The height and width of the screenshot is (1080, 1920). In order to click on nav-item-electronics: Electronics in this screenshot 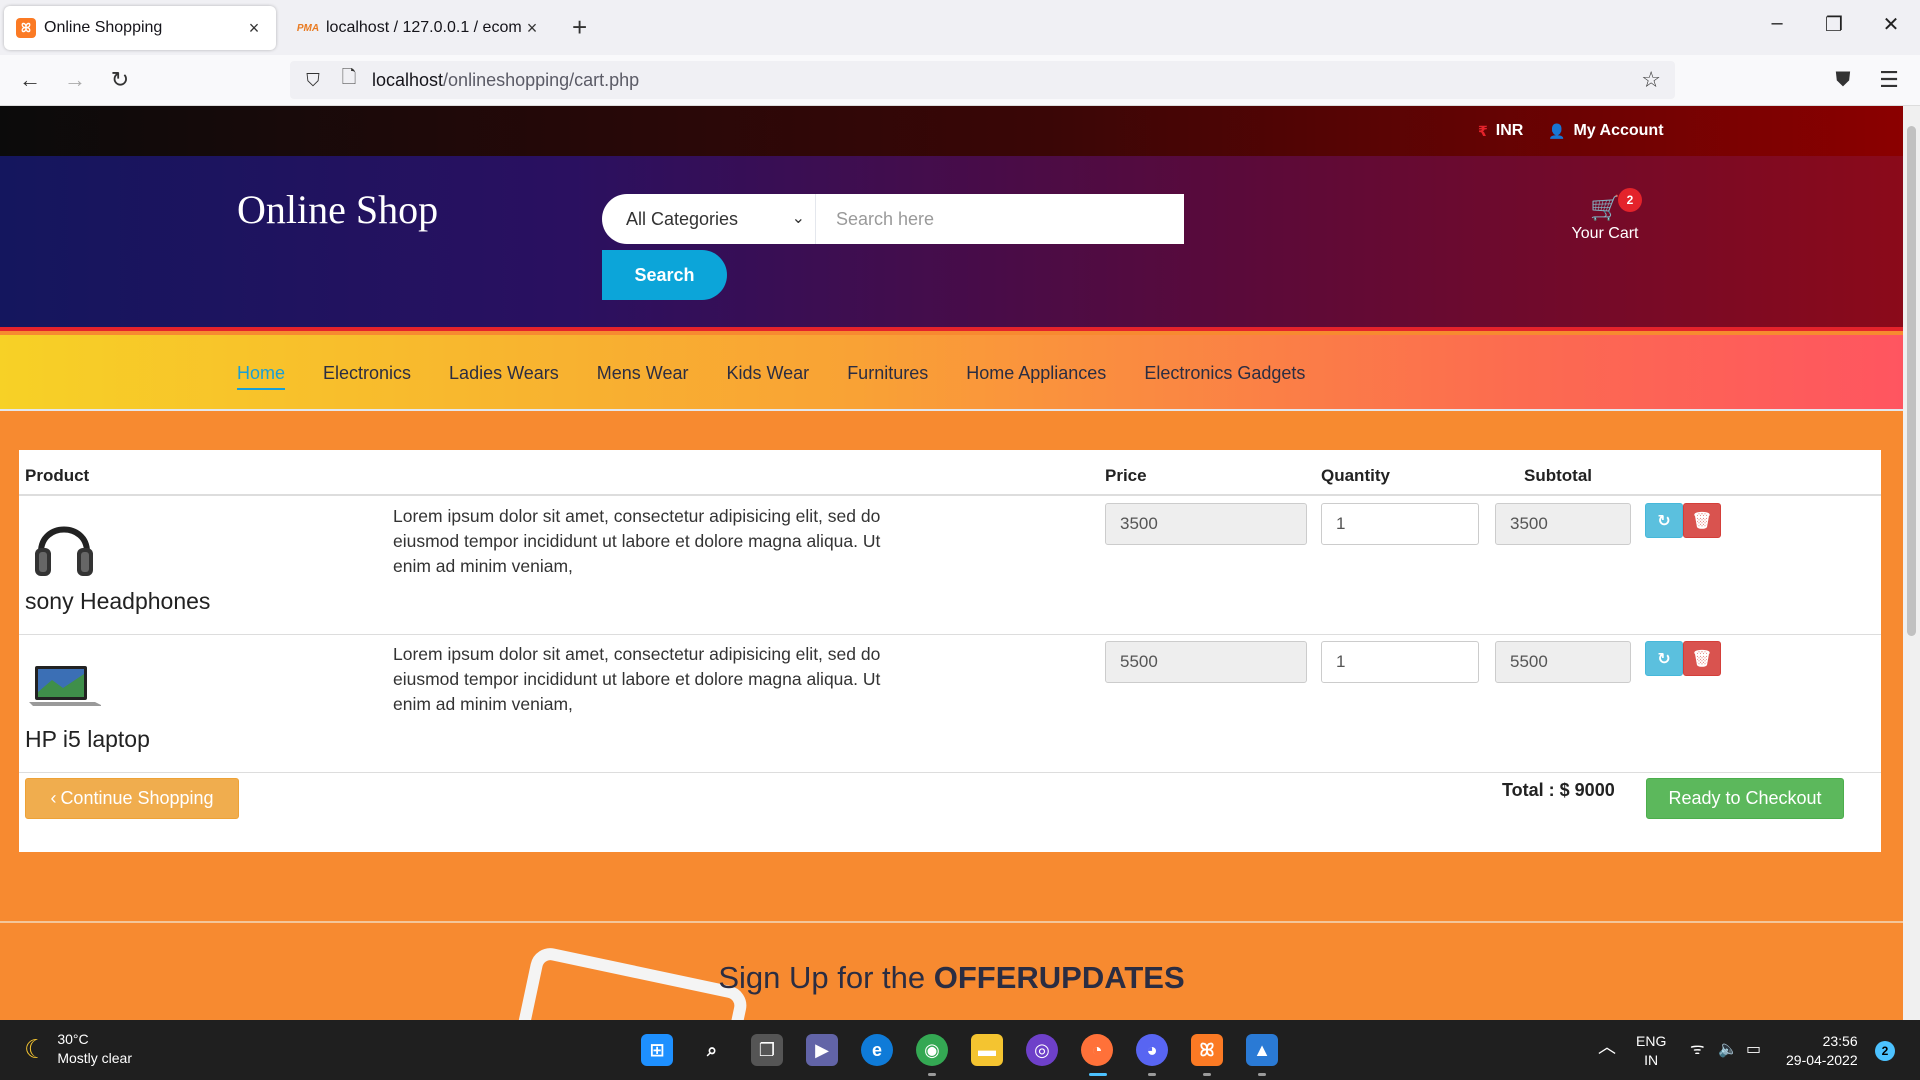, I will do `click(367, 373)`.